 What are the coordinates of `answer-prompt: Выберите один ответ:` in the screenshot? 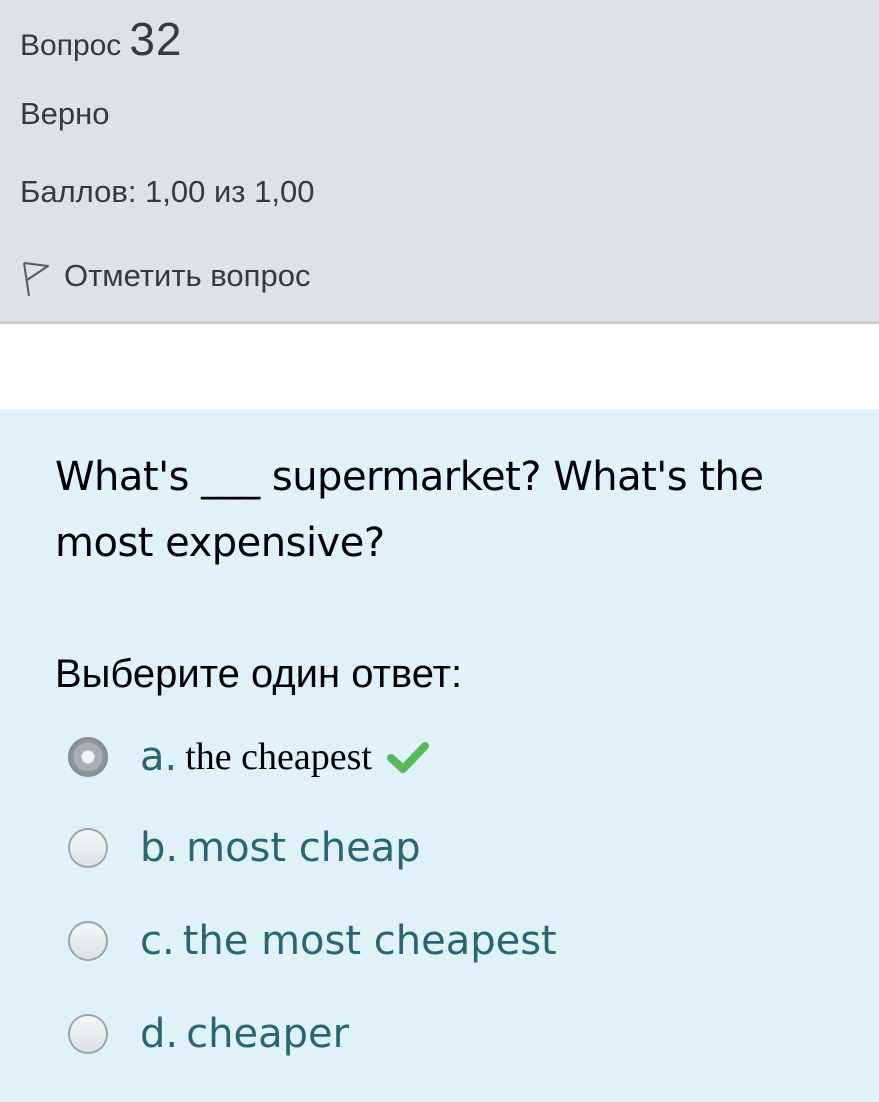 It's located at (259, 674).